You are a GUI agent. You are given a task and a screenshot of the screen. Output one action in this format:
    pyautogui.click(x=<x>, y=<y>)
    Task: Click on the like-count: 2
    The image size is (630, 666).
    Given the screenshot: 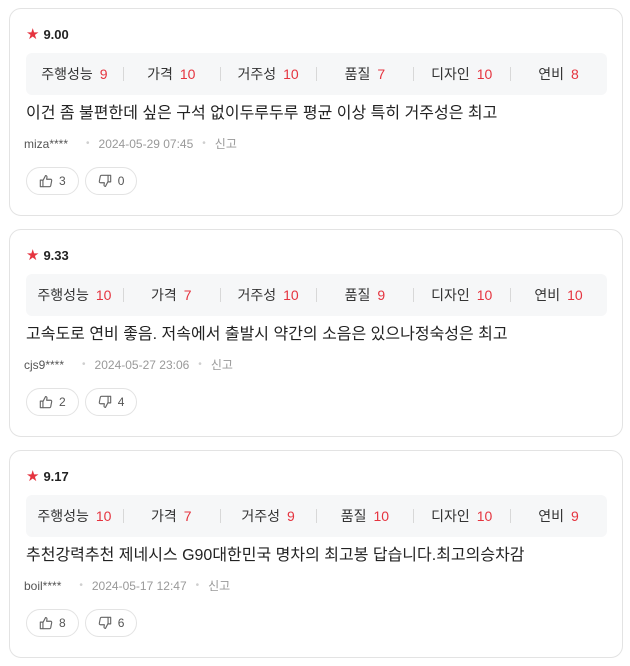 What is the action you would take?
    pyautogui.click(x=62, y=402)
    